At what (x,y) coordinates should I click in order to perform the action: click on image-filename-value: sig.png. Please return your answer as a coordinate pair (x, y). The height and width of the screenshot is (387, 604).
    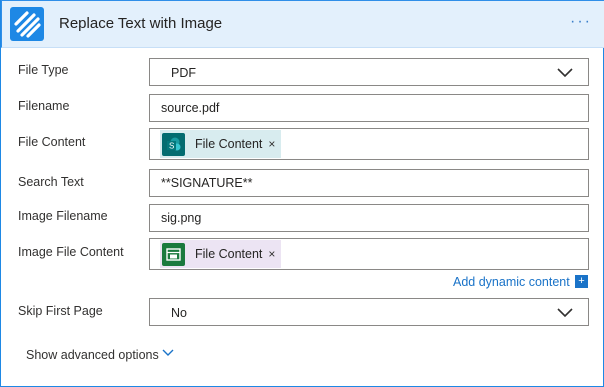
    Looking at the image, I should click on (181, 218).